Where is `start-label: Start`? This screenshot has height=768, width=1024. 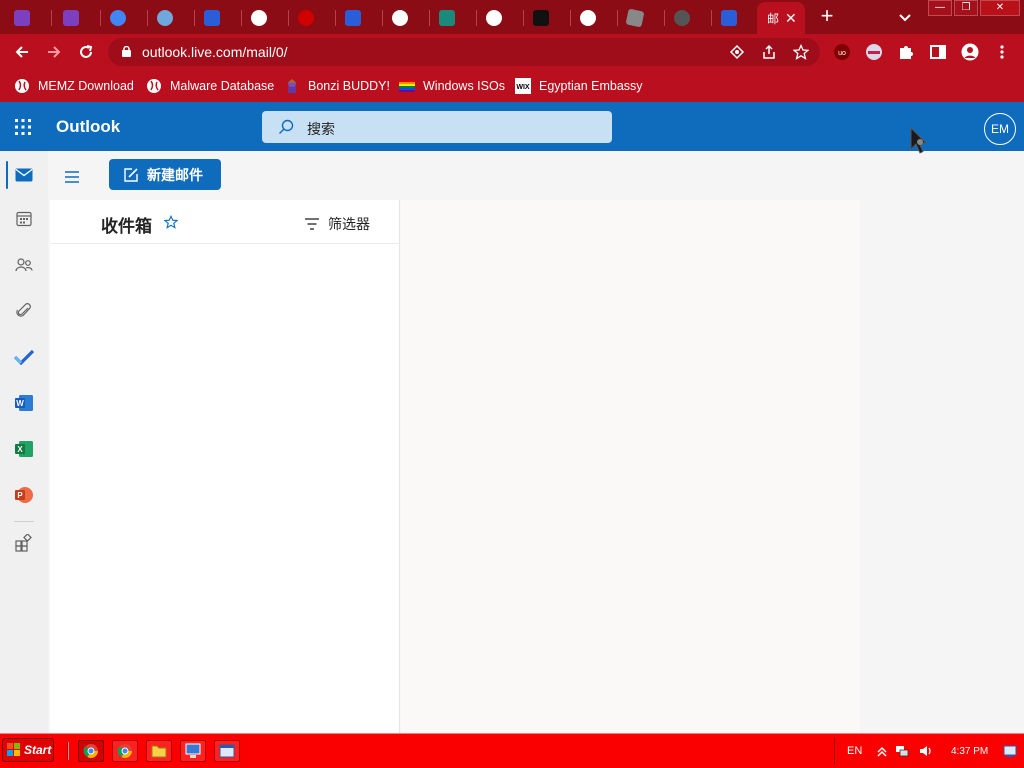
start-label: Start is located at coordinates (38, 750).